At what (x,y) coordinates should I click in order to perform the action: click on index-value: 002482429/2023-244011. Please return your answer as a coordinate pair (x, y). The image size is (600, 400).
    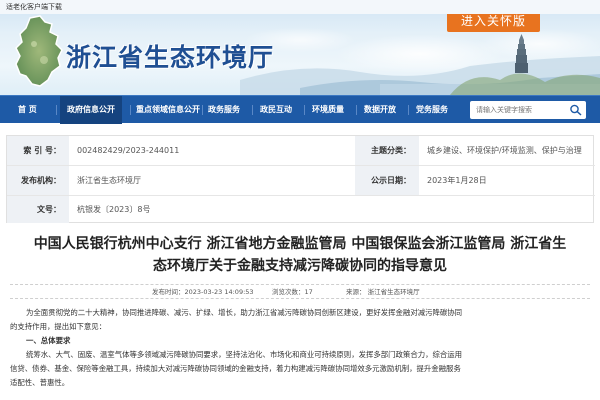
    Looking at the image, I should click on (128, 150).